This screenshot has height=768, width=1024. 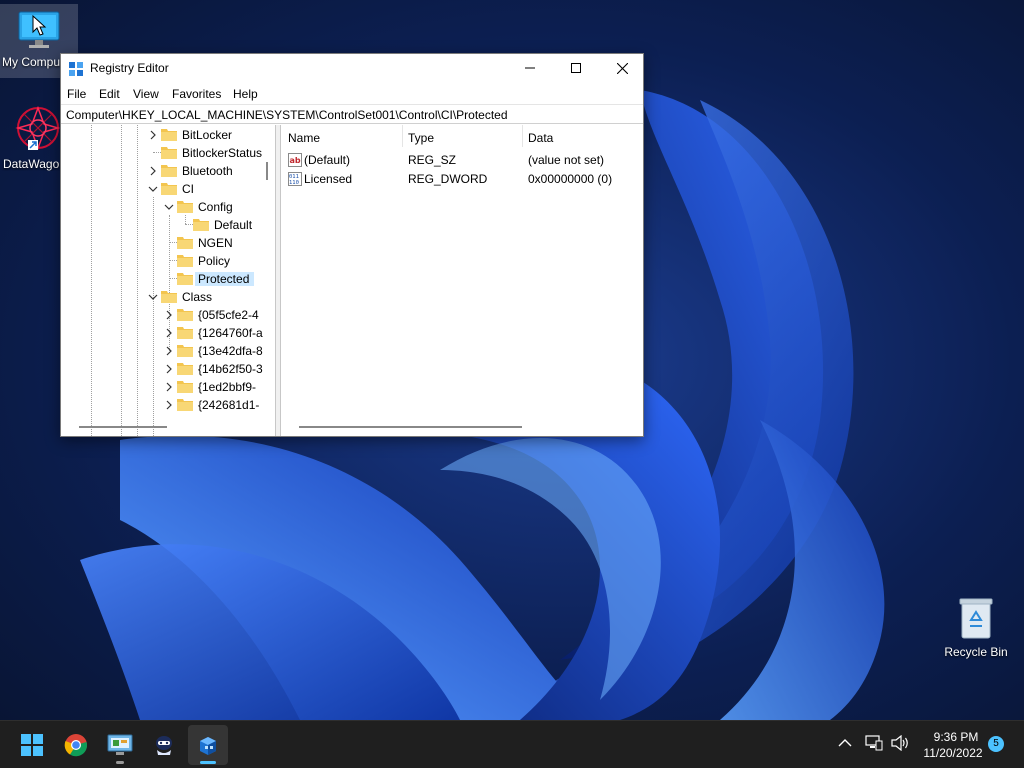 I want to click on value-row: ab (Default) REG_SZ (value not set), so click(x=462, y=160).